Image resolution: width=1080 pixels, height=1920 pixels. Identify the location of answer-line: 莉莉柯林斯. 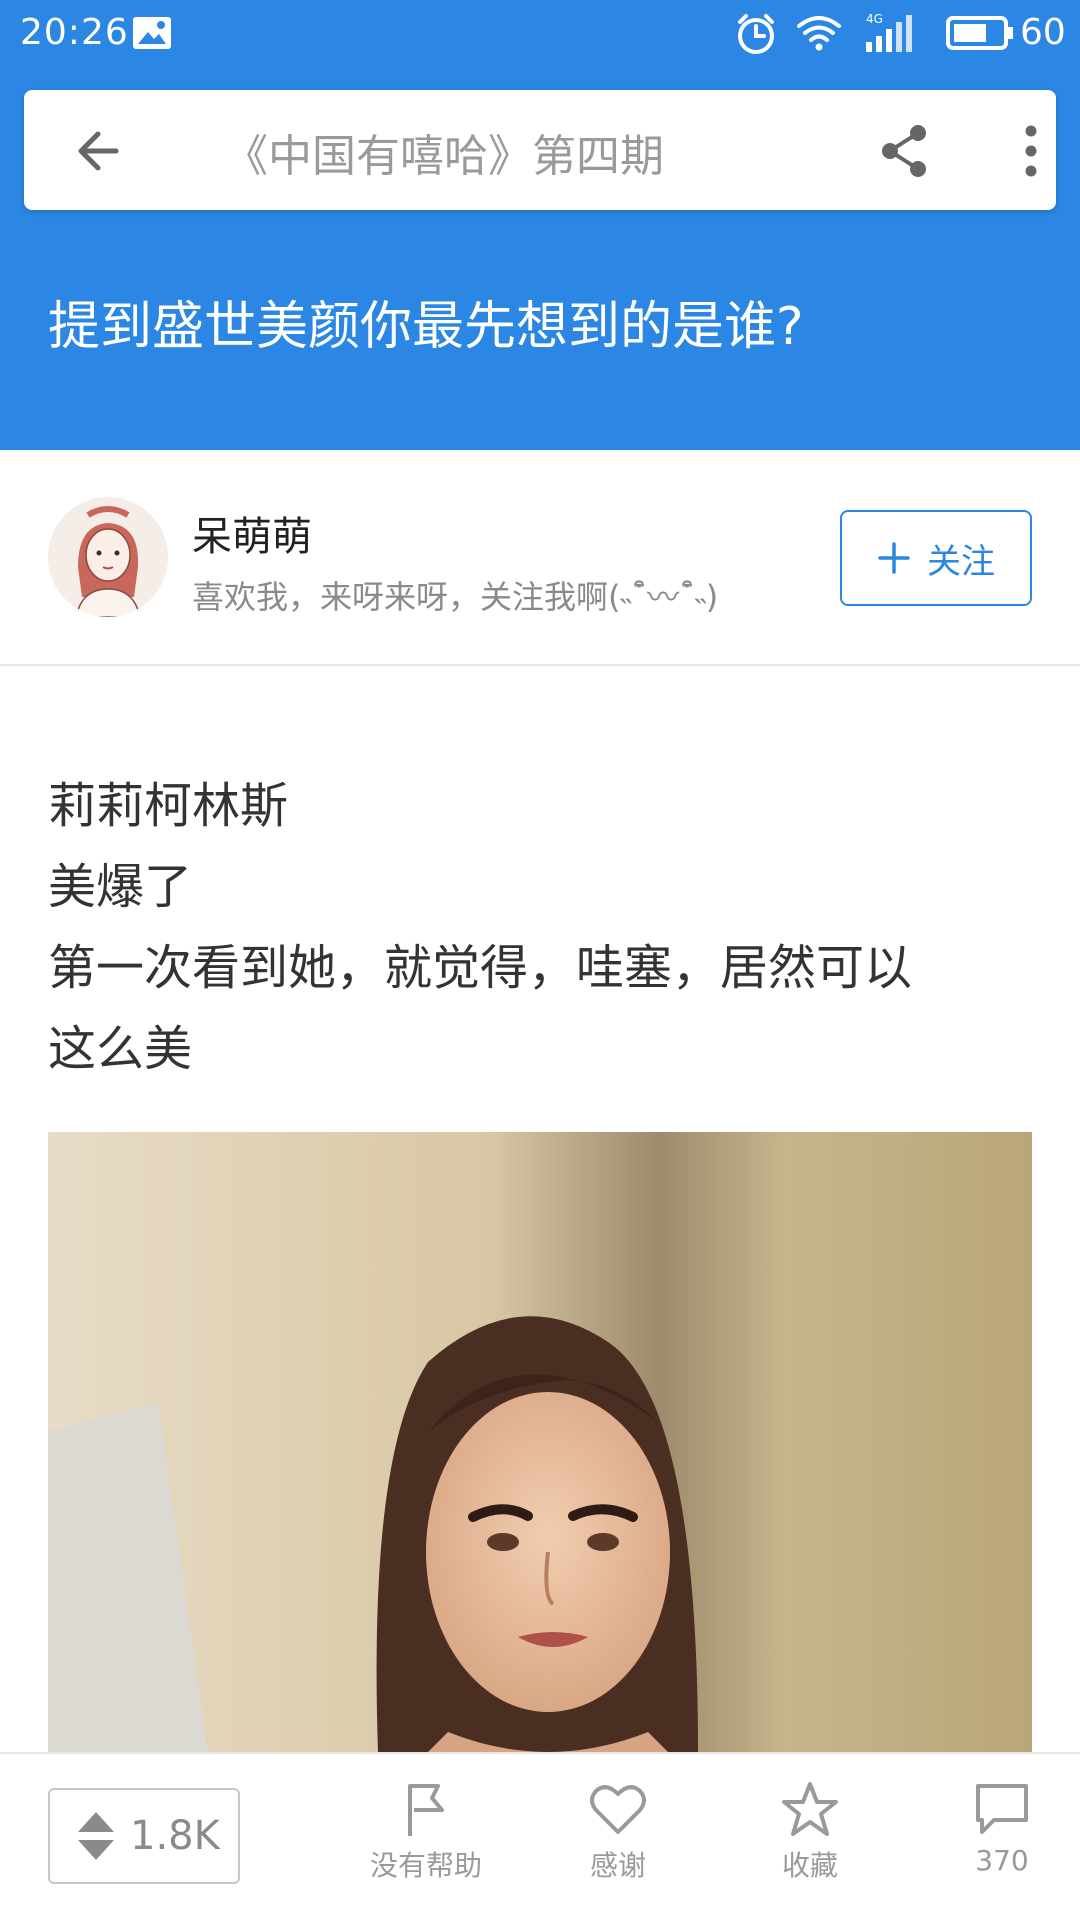
(168, 806).